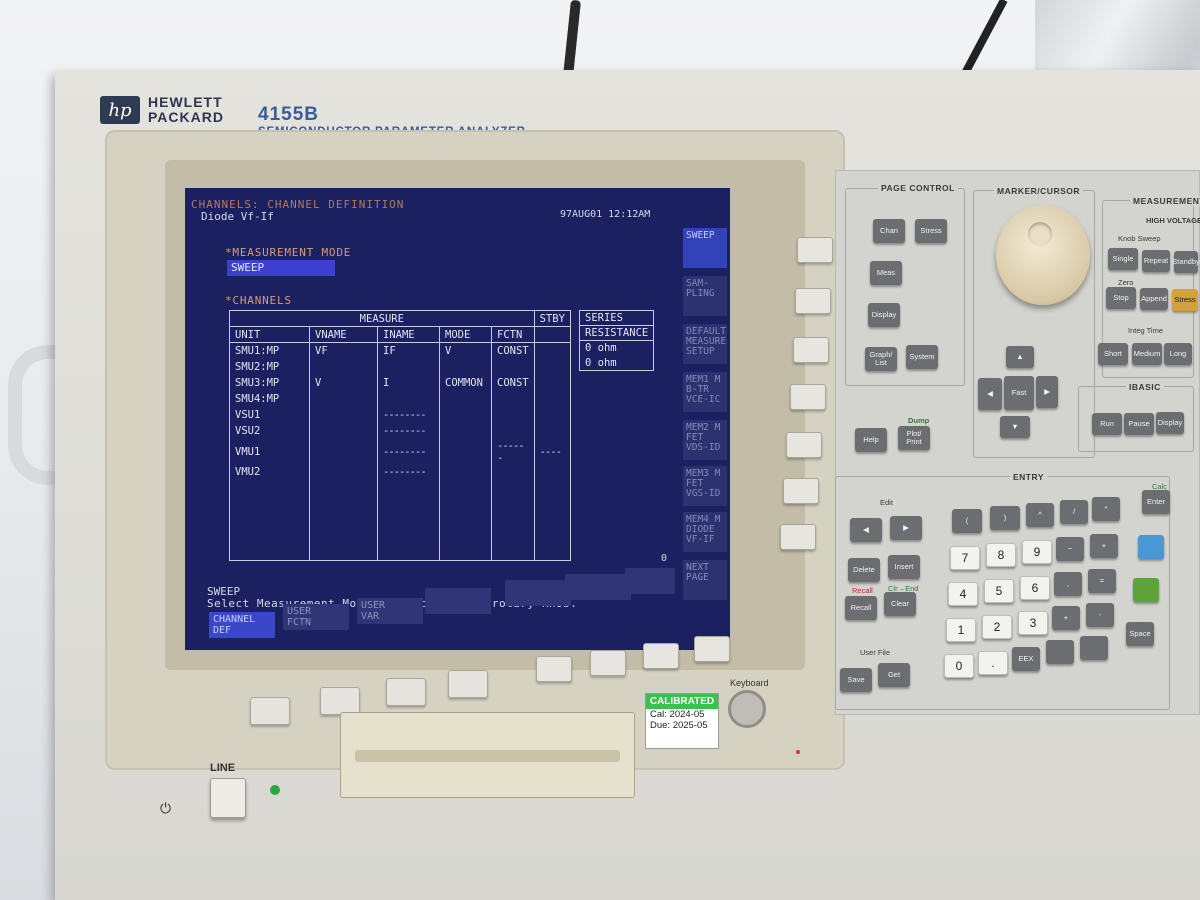  I want to click on clear-key: Clear, so click(900, 604).